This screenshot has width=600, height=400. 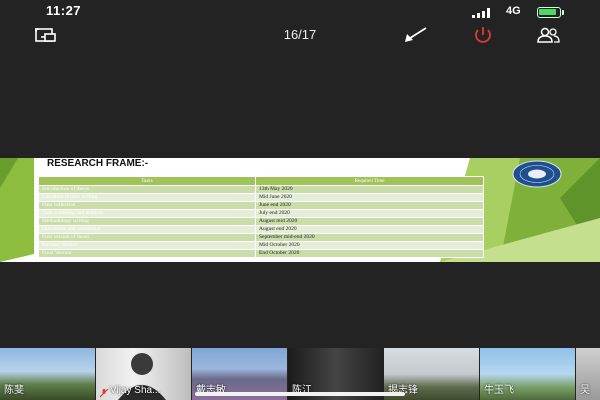 I want to click on time-cell: July end 2020, so click(x=369, y=213).